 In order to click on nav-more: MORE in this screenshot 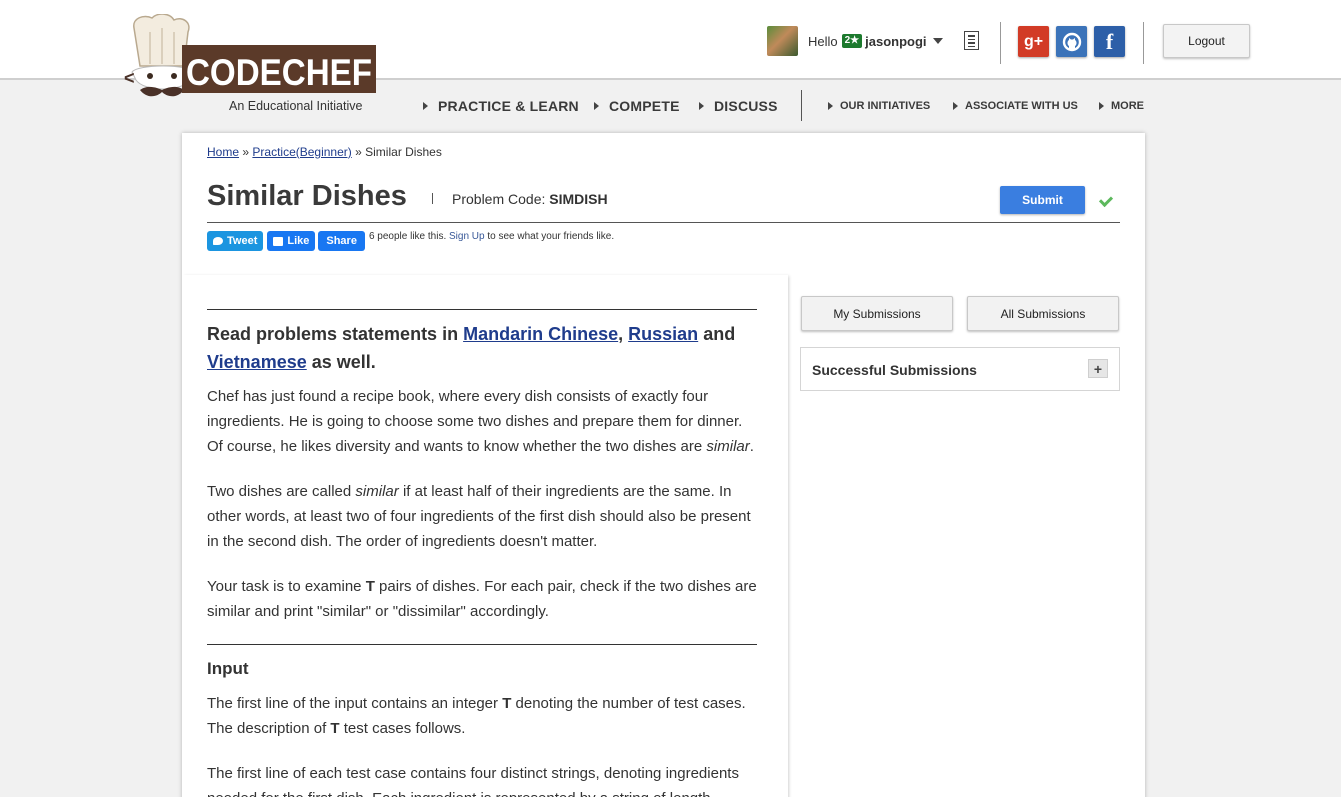, I will do `click(1121, 106)`.